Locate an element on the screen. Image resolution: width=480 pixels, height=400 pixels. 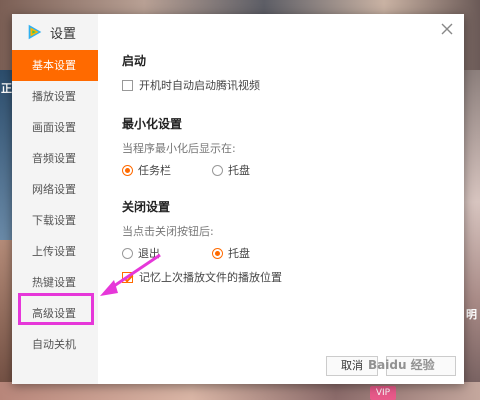
close-hint: 当点击关闭按钮后: is located at coordinates (168, 231).